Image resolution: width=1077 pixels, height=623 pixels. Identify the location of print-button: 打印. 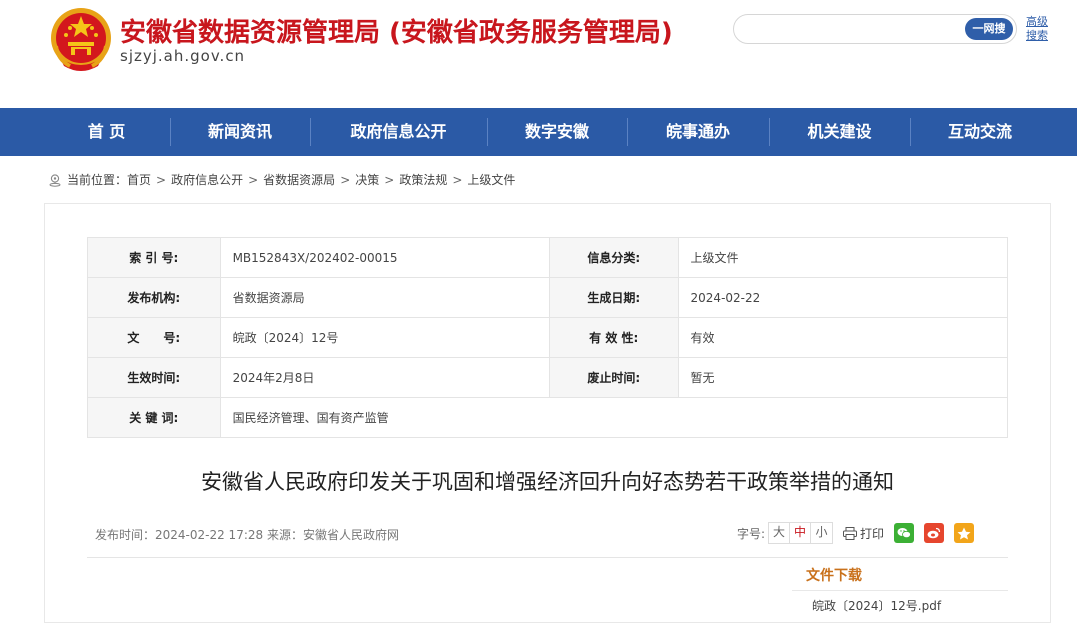
(863, 533).